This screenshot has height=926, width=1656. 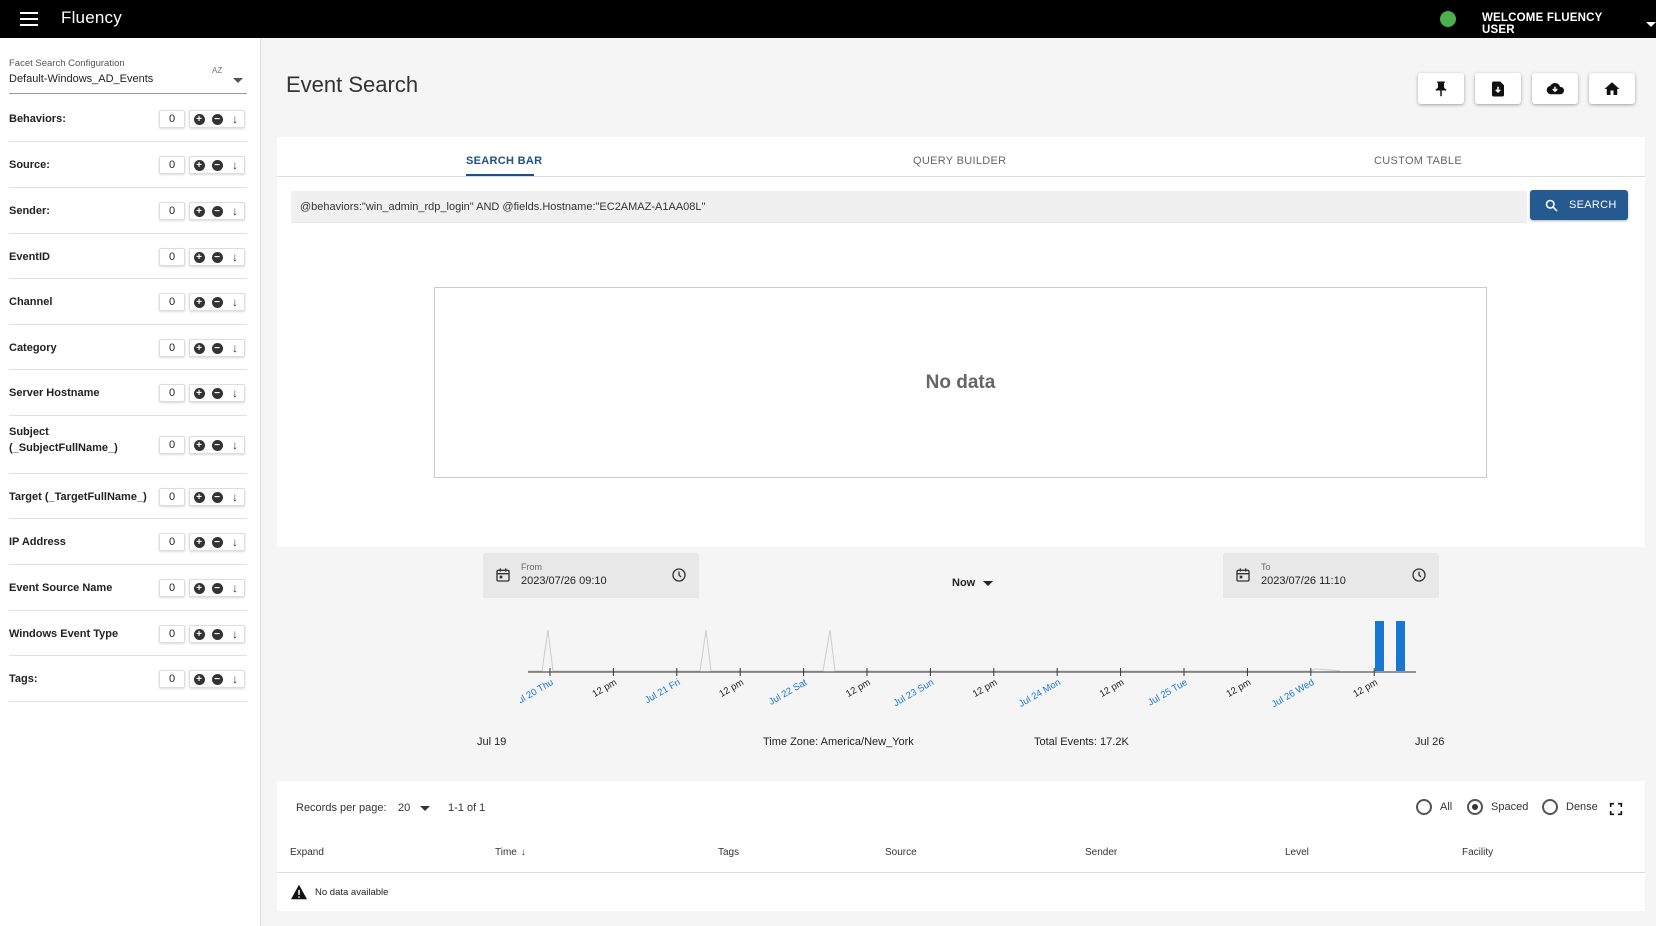 What do you see at coordinates (504, 161) in the screenshot?
I see `tab-search-bar: SEARCH BAR` at bounding box center [504, 161].